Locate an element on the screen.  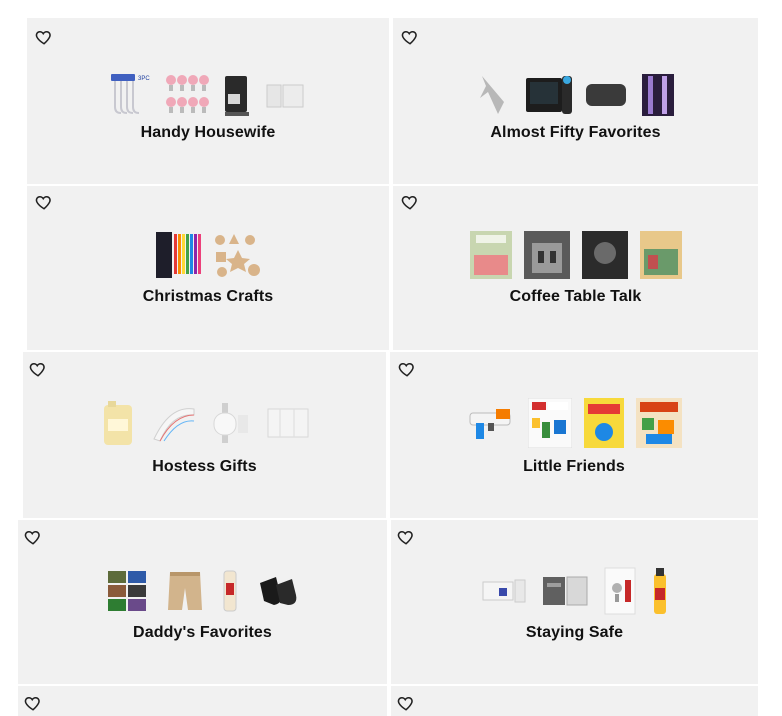
card-title: Little Friends is located at coordinates (574, 467).